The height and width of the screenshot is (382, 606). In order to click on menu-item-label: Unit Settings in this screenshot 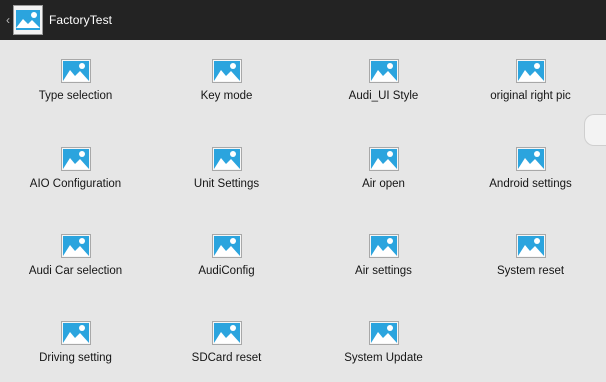, I will do `click(226, 184)`.